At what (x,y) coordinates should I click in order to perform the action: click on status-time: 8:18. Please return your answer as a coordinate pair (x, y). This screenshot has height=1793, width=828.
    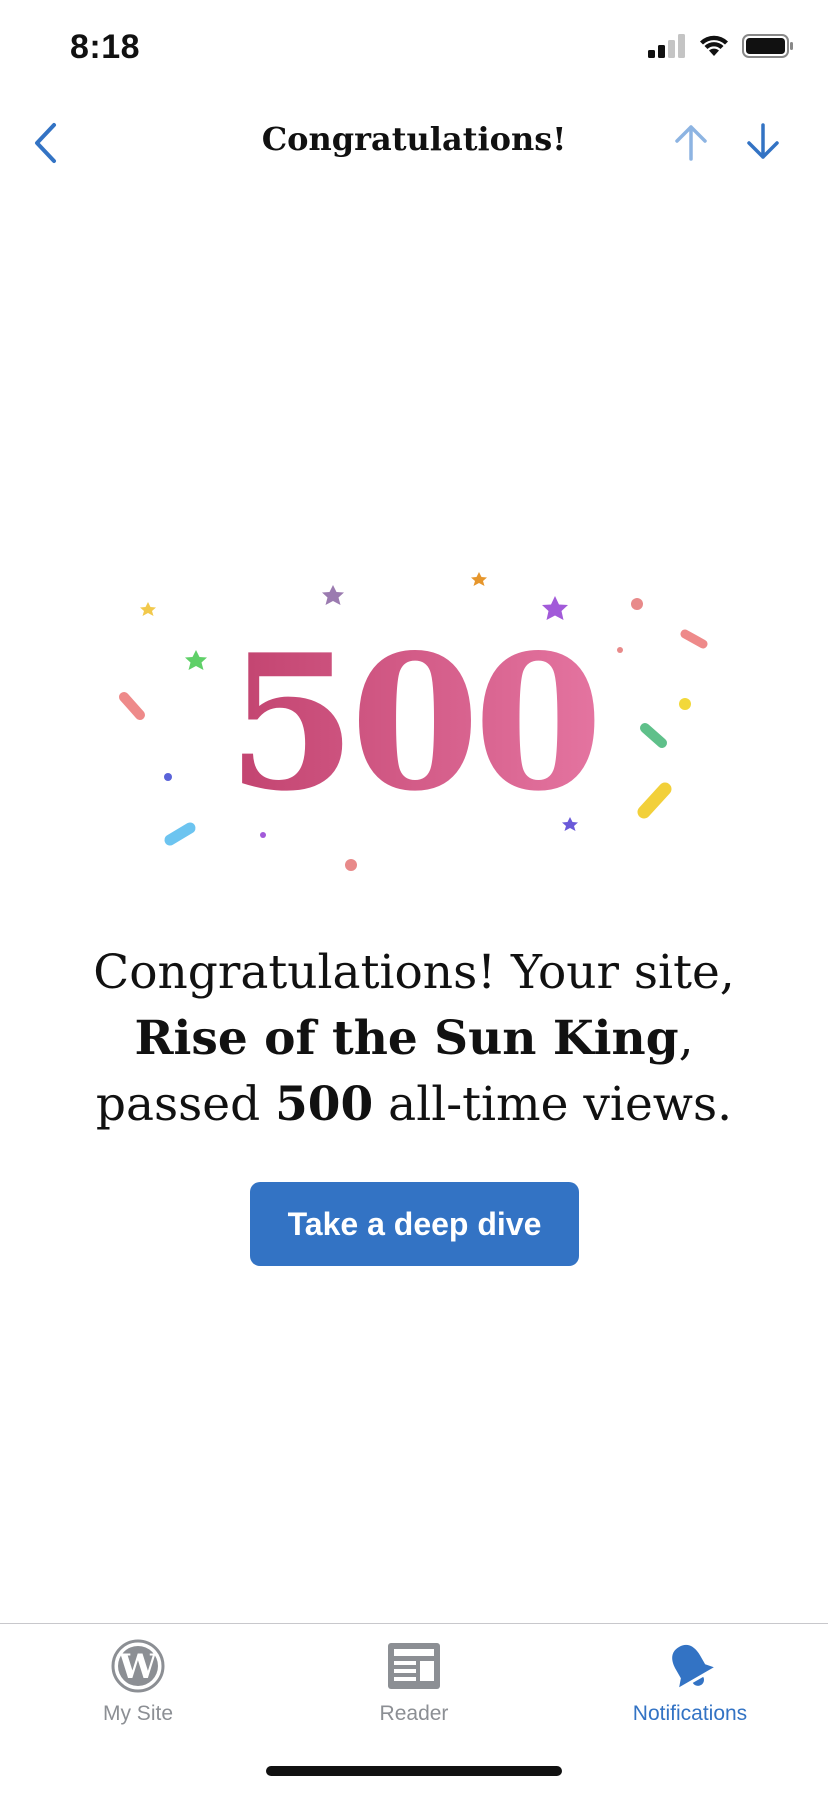
    Looking at the image, I should click on (105, 47).